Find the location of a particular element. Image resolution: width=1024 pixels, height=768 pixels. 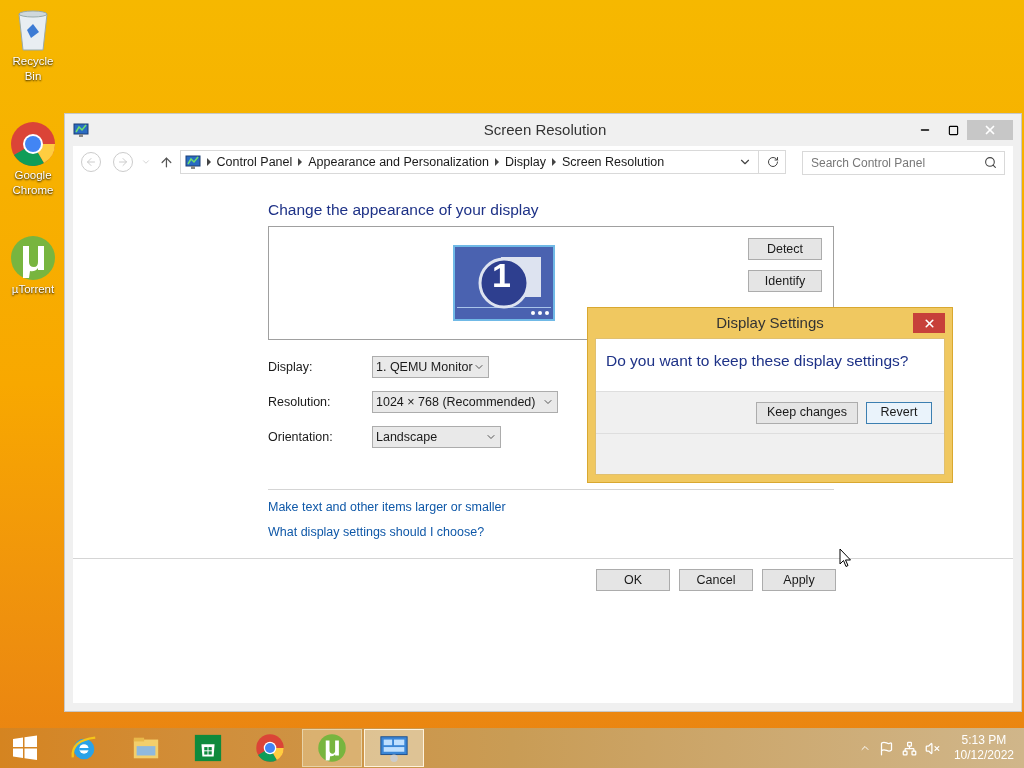

mouse-cursor-icon is located at coordinates (845, 558).